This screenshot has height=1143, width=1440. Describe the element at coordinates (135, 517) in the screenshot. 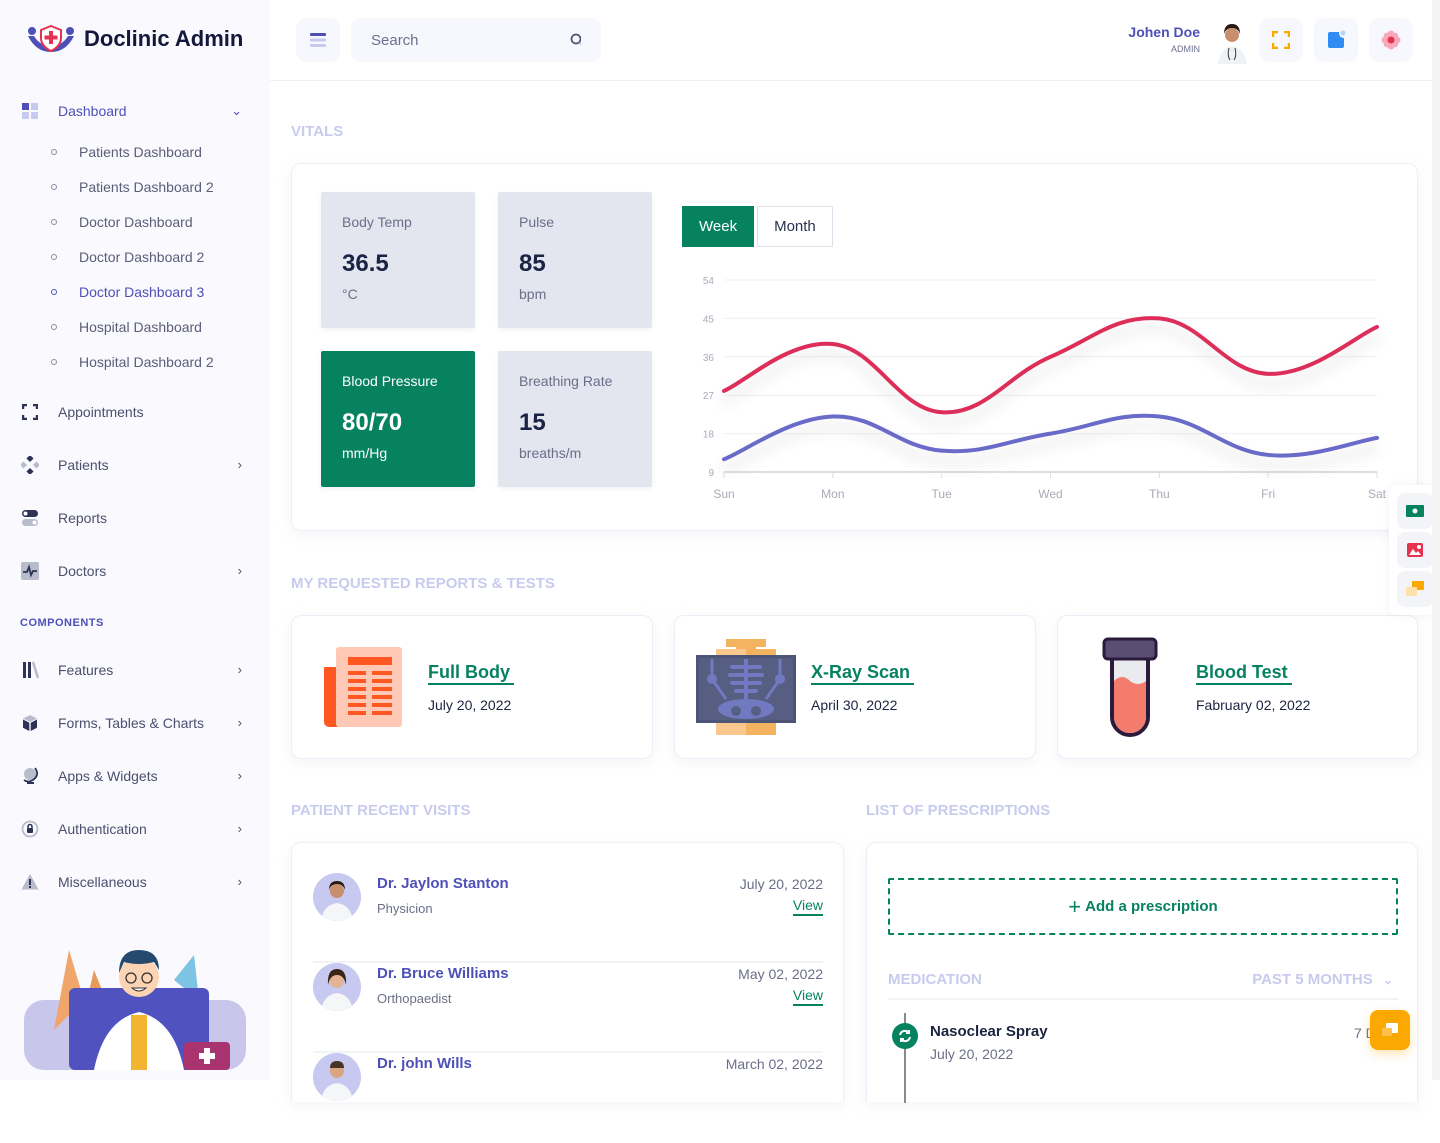

I see `sidebar-item-reports: Reports` at that location.